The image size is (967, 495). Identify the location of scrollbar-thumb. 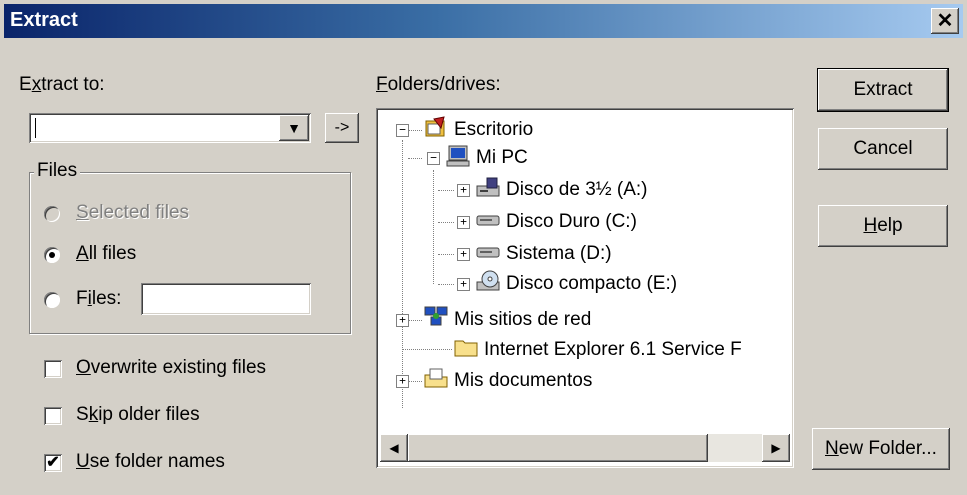
(558, 448).